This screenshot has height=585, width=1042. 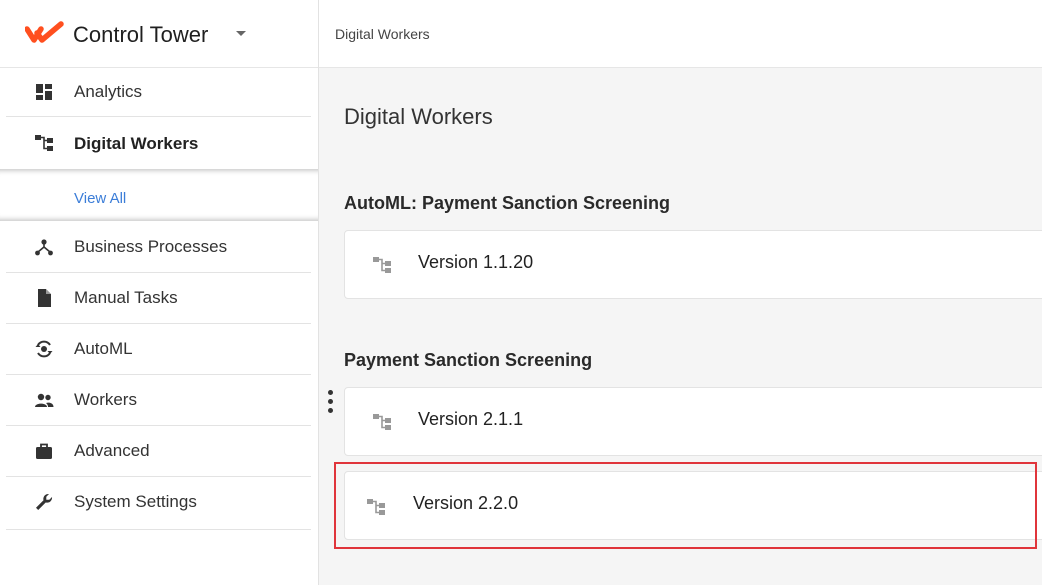 I want to click on group-title: Payment Sanction Screening, so click(x=468, y=360).